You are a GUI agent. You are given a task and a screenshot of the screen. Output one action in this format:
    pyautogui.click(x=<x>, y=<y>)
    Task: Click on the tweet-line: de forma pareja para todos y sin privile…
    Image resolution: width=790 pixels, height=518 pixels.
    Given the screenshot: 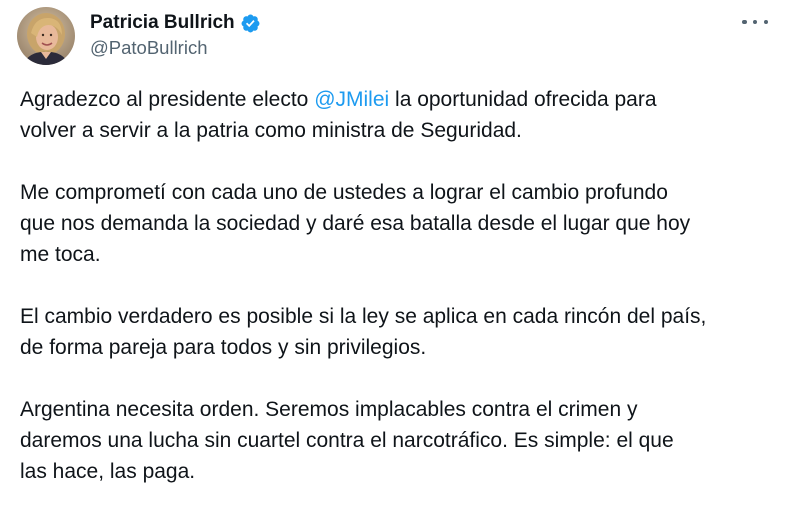 What is the action you would take?
    pyautogui.click(x=223, y=347)
    